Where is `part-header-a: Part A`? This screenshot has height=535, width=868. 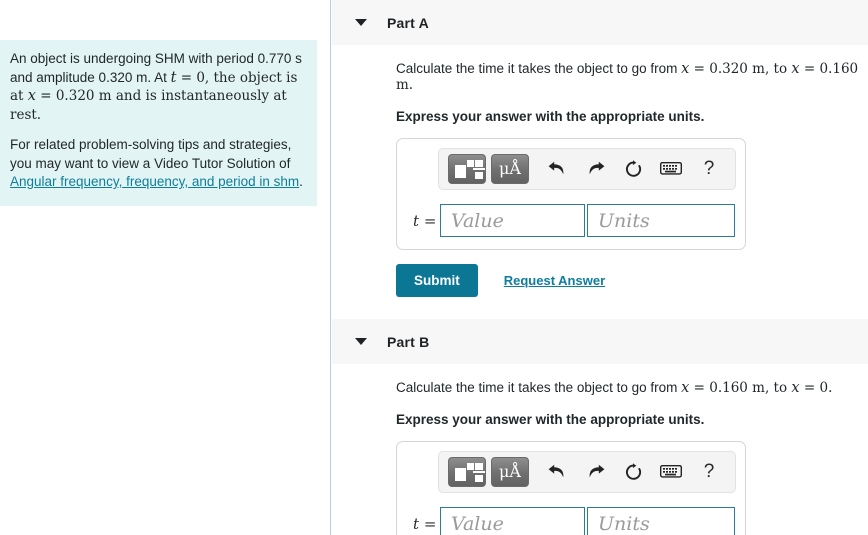 part-header-a: Part A is located at coordinates (600, 22).